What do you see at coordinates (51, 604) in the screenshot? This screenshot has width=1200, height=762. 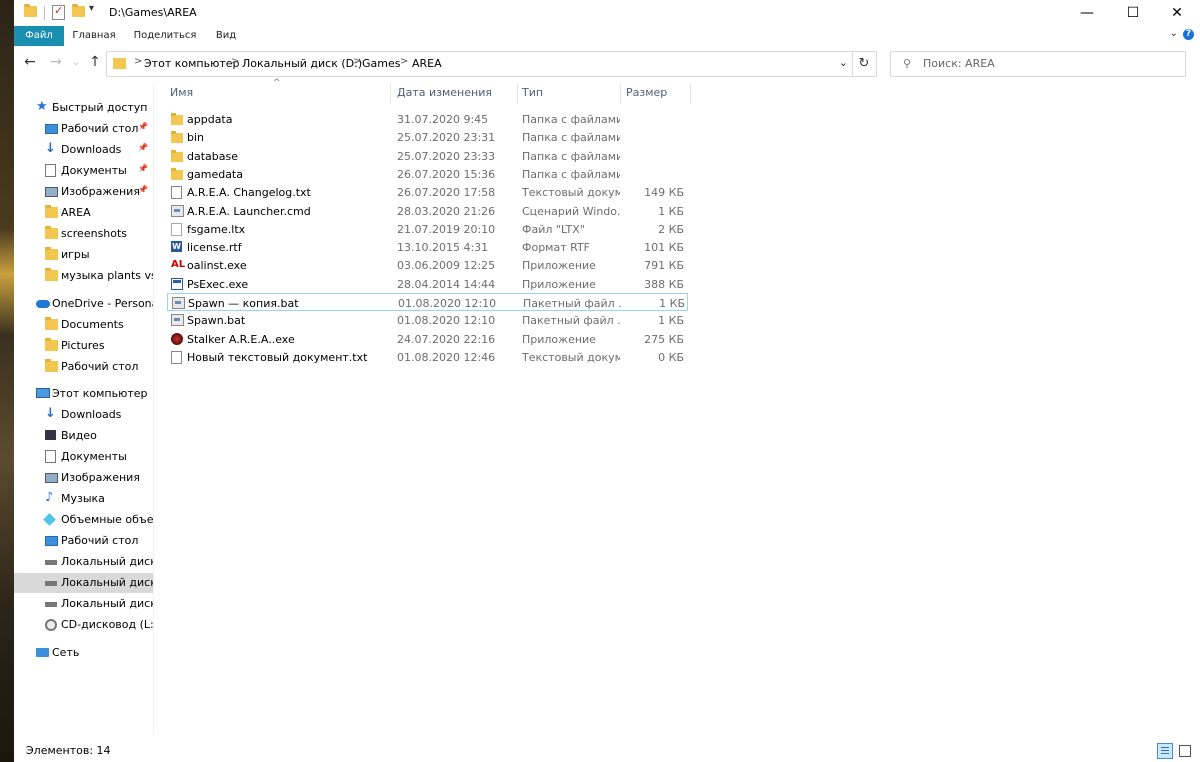 I see `drive-icon` at bounding box center [51, 604].